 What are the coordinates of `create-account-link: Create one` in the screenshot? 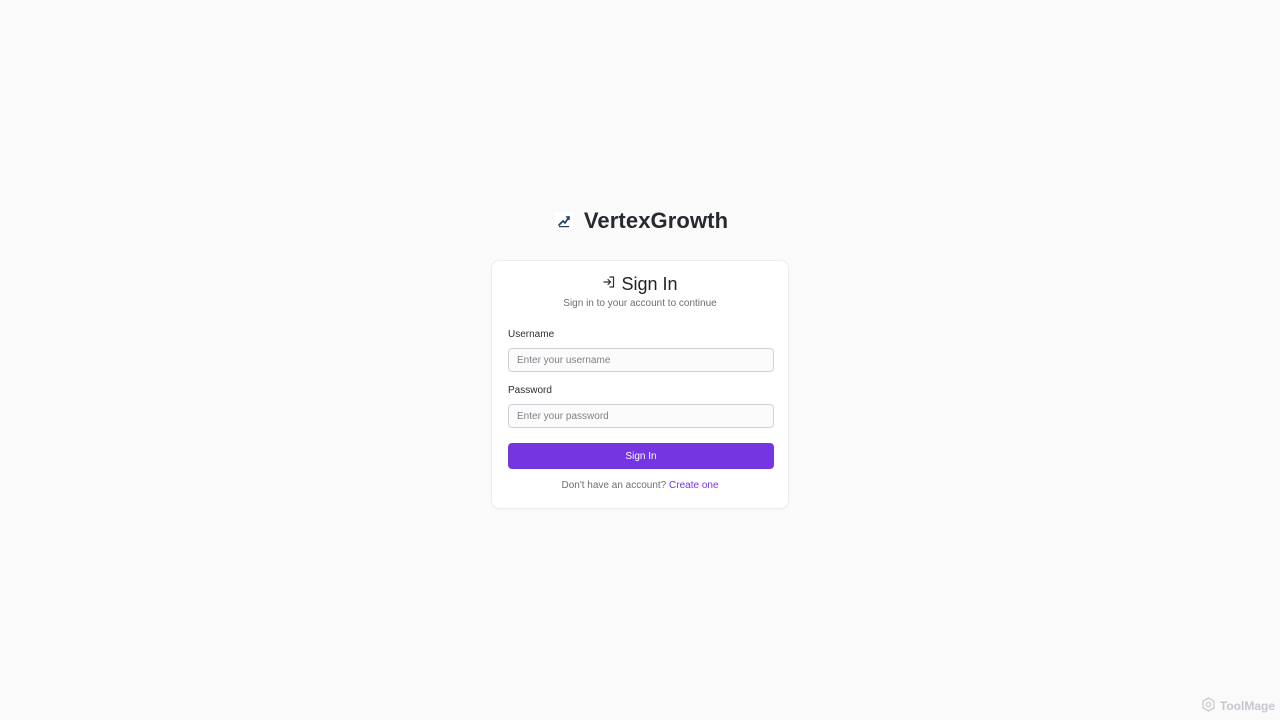 It's located at (693, 485).